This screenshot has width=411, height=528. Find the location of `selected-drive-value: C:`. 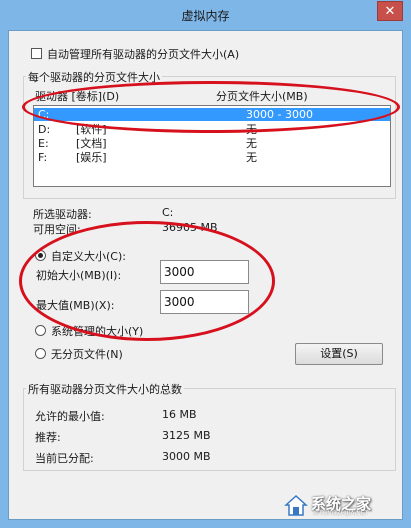

selected-drive-value: C: is located at coordinates (168, 212).